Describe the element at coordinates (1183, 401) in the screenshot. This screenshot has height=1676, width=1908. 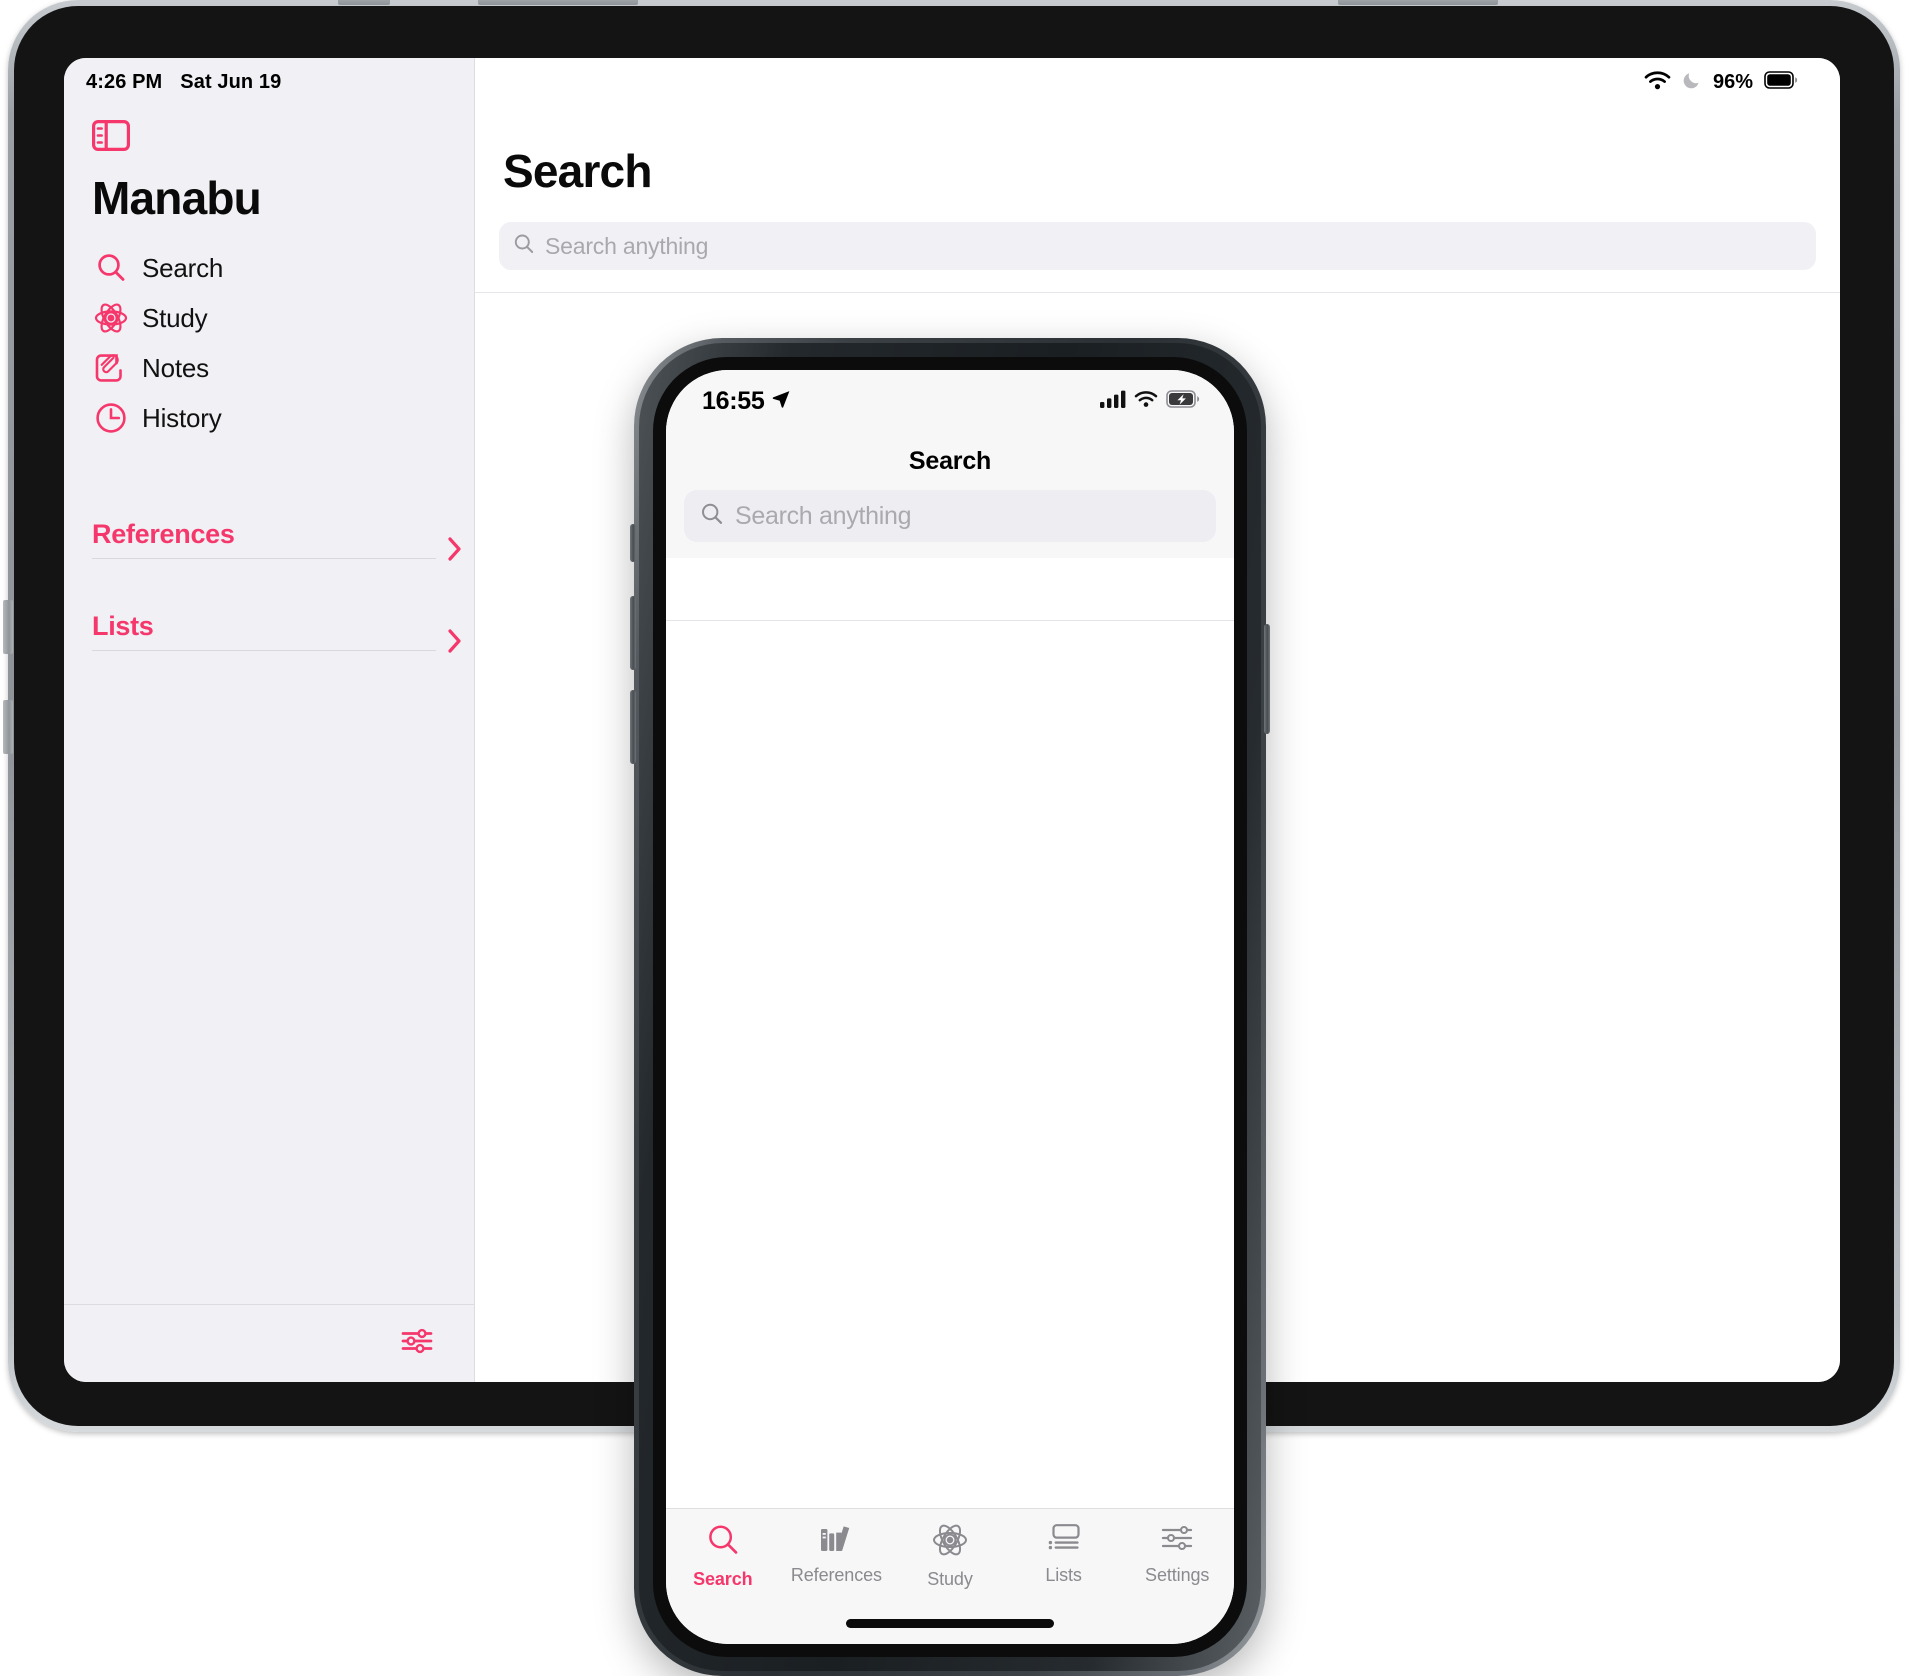
I see `battery-charging-icon` at that location.